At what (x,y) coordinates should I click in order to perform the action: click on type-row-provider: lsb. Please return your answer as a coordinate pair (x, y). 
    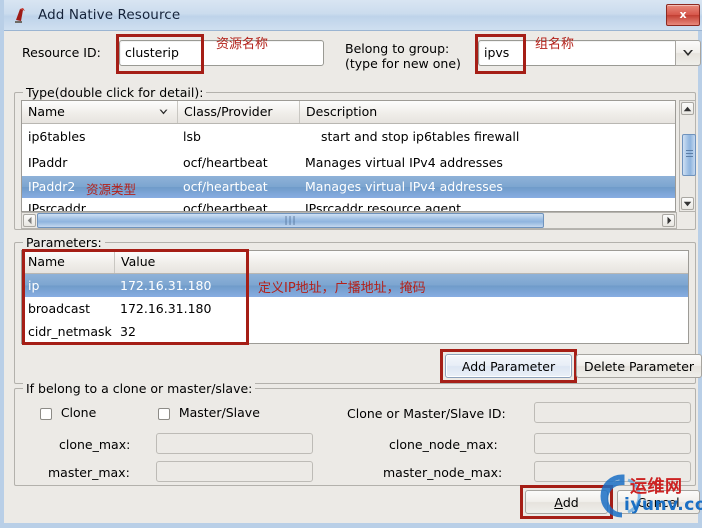
    Looking at the image, I should click on (192, 136).